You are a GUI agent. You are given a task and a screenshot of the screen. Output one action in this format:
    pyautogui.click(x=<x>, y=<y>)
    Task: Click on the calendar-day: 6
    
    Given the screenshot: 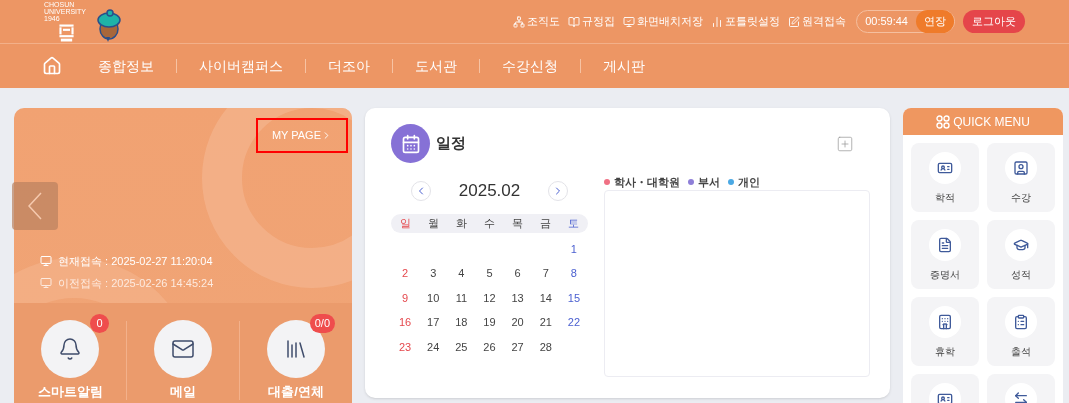 What is the action you would take?
    pyautogui.click(x=517, y=273)
    